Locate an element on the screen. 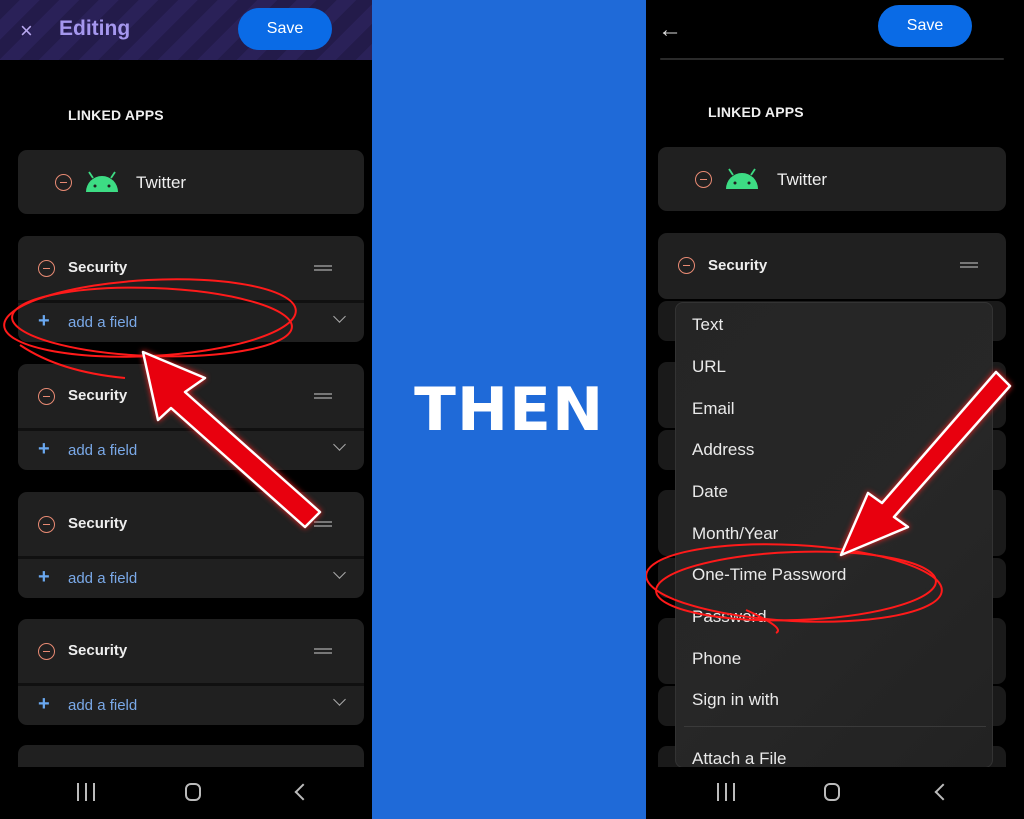 The width and height of the screenshot is (1024, 819). menu-item-date: Date is located at coordinates (710, 492).